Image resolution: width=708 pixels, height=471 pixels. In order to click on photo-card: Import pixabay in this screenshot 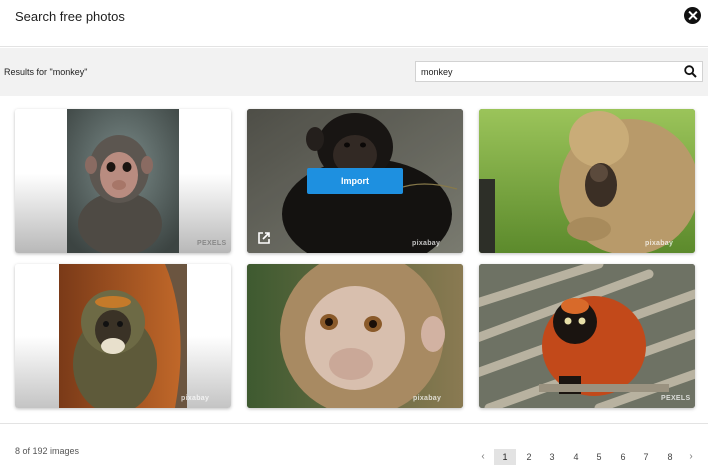, I will do `click(355, 181)`.